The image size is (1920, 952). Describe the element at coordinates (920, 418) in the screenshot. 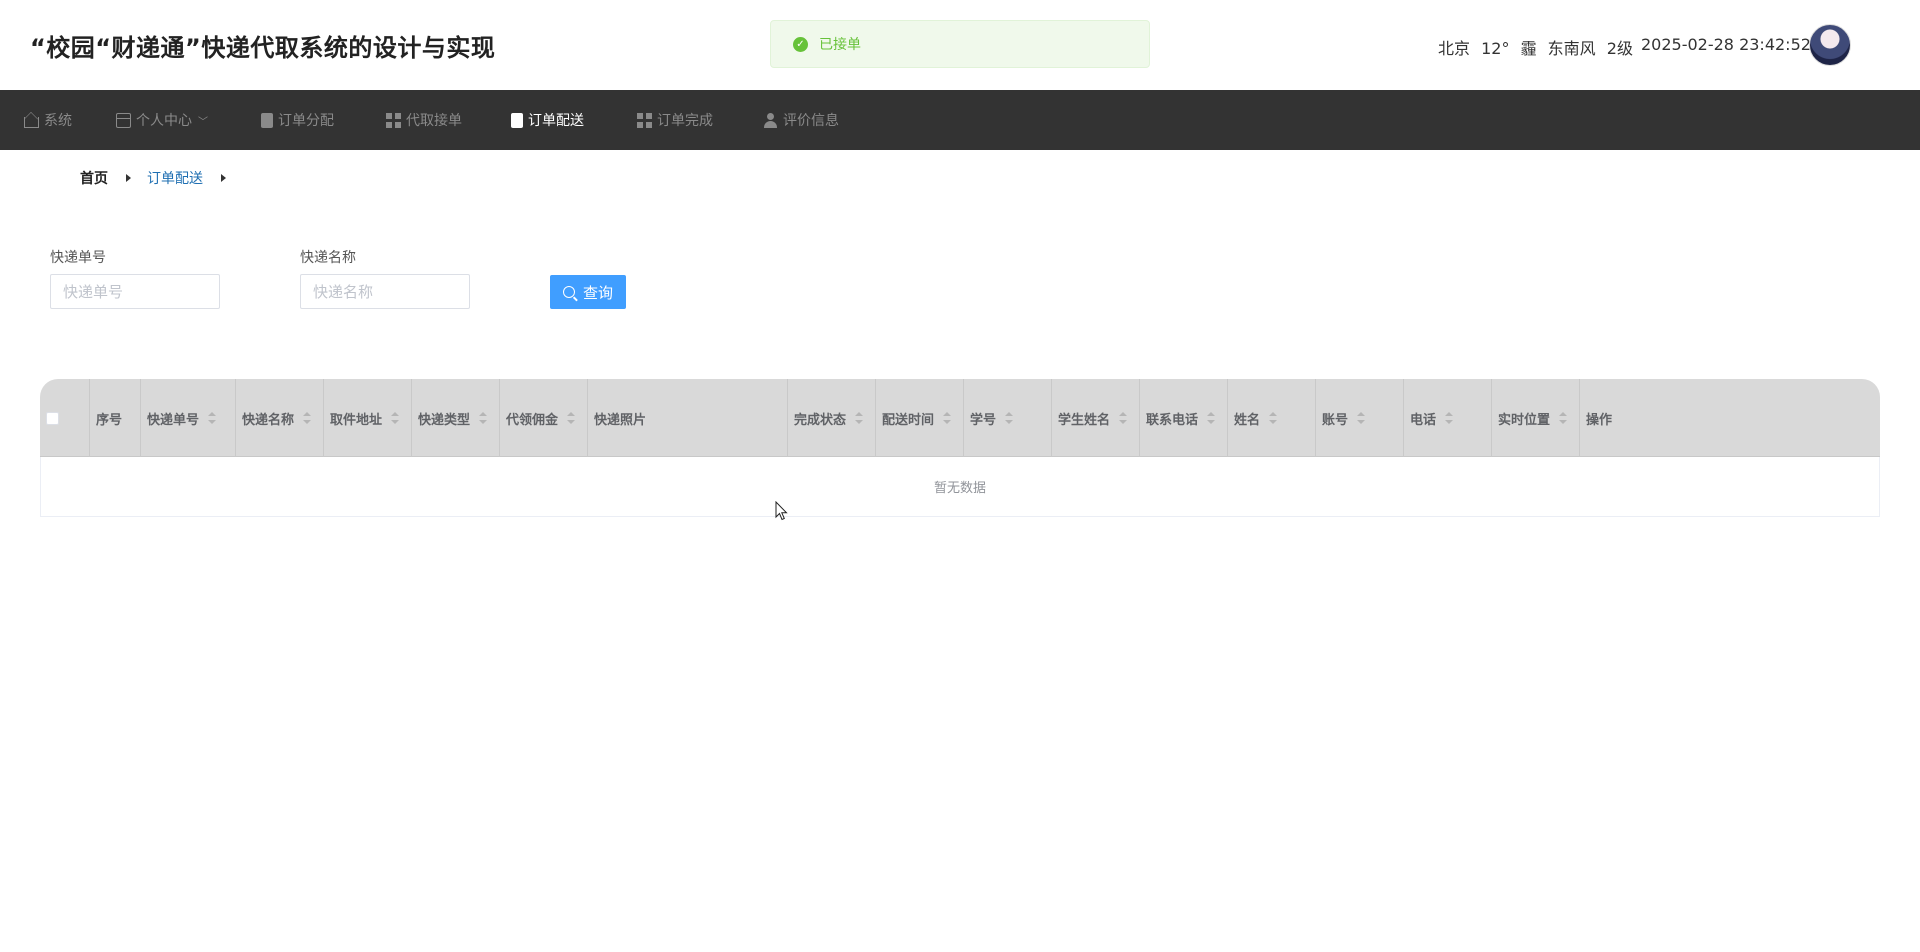

I see `column-header: 配送时间` at that location.